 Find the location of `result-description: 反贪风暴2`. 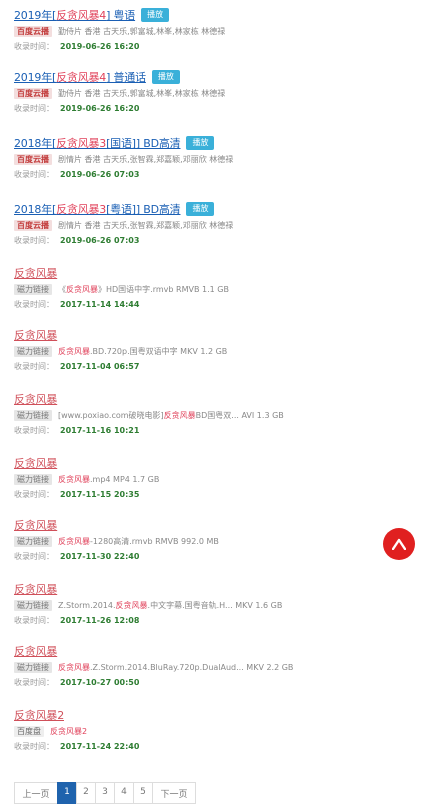

result-description: 反贪风暴2 is located at coordinates (69, 731).